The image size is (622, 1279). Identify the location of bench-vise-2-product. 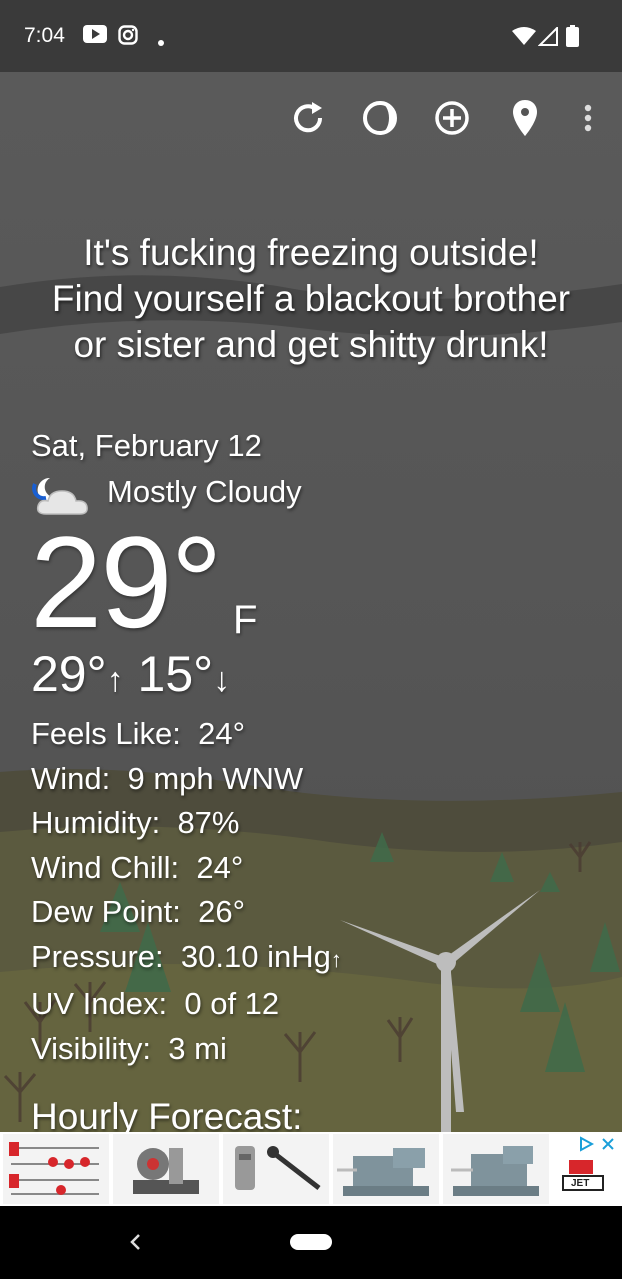
(496, 1169).